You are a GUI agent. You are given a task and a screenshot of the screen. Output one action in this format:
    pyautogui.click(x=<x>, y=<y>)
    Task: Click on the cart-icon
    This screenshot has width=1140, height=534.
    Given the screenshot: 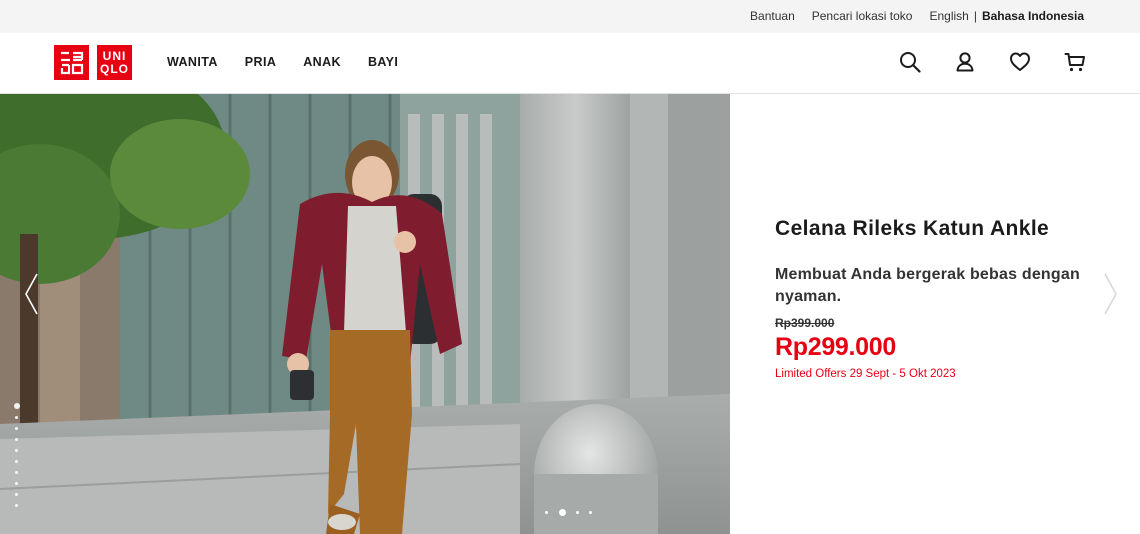 What is the action you would take?
    pyautogui.click(x=1075, y=62)
    